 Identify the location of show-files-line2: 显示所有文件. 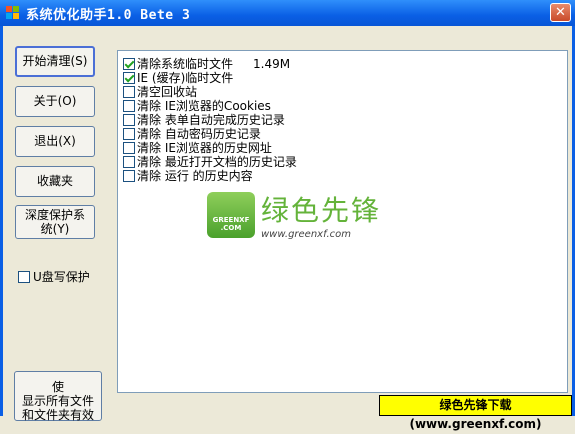
(57, 401).